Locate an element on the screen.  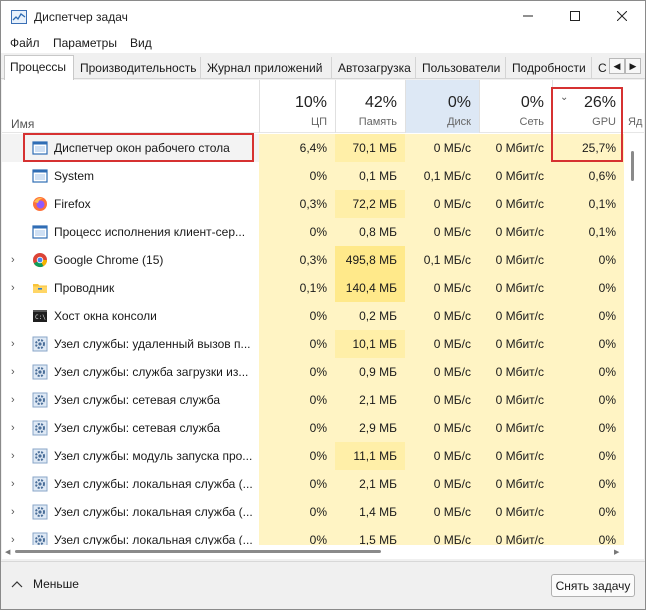
menu-bar: Файл Параметры Вид is located at coordinates (323, 43).